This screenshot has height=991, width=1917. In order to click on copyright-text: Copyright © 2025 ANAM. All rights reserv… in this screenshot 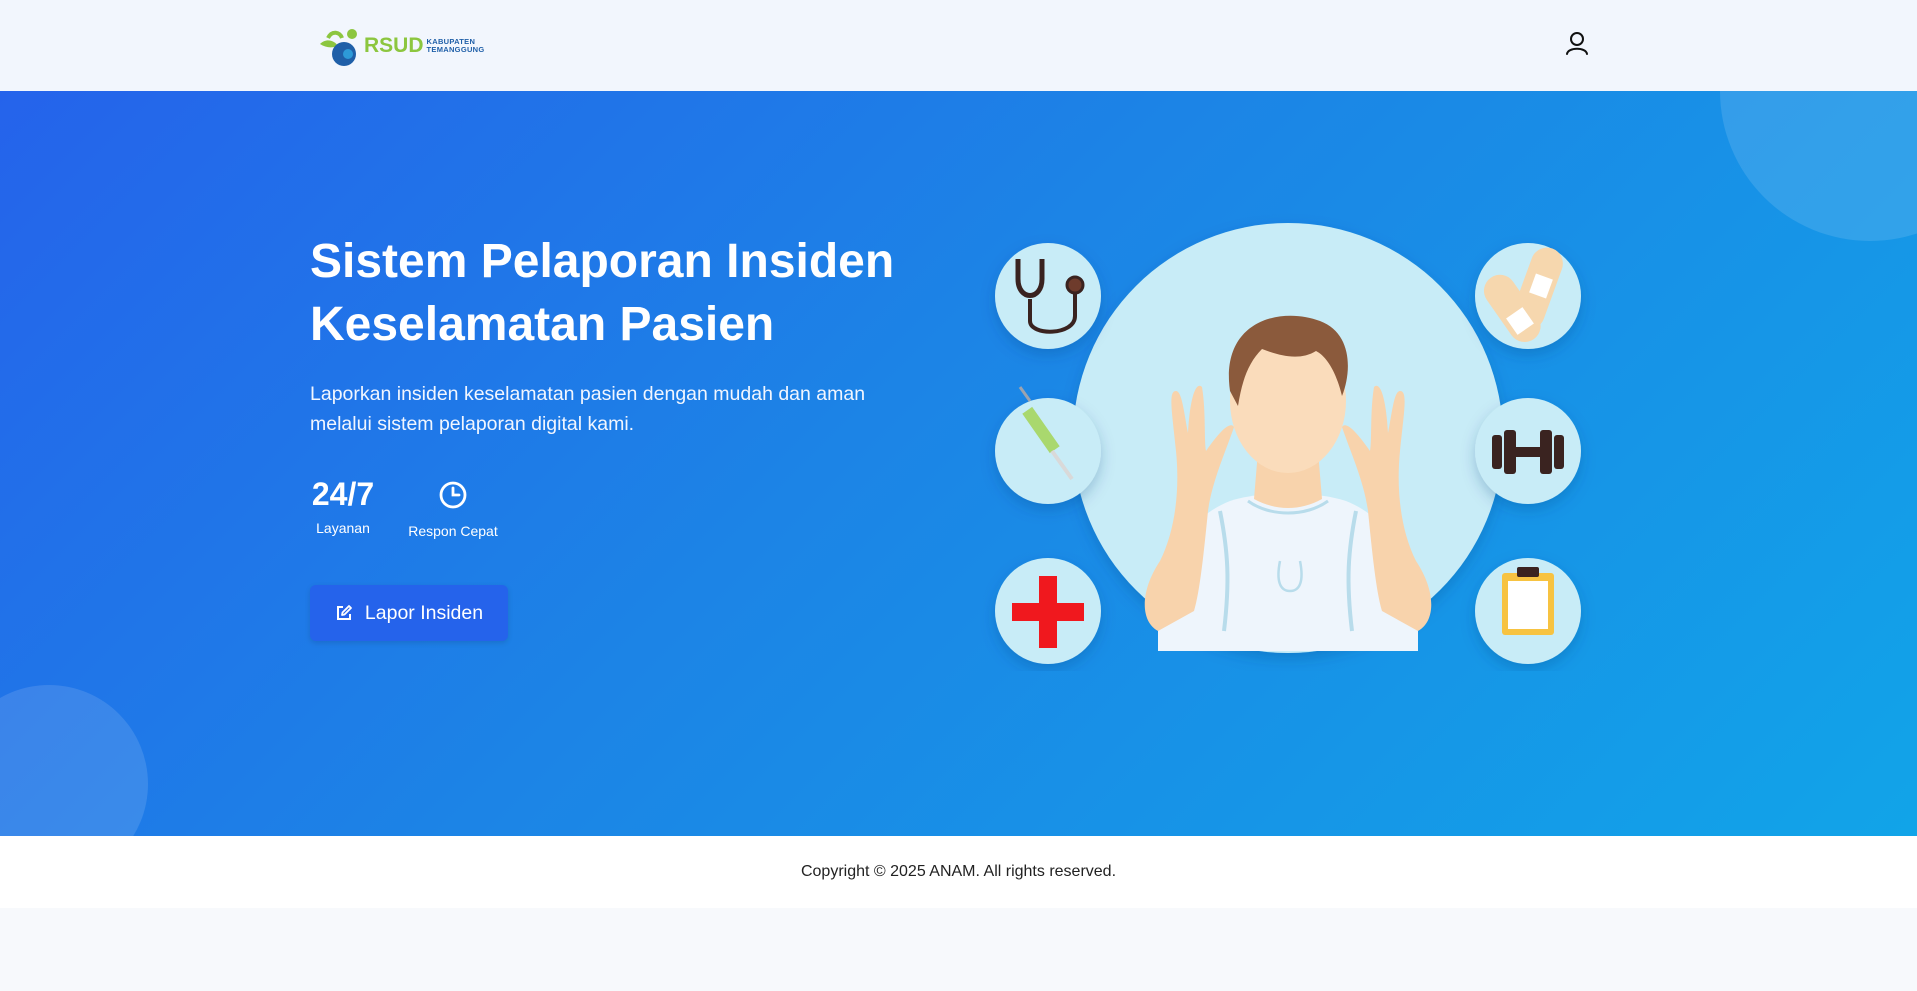, I will do `click(958, 871)`.